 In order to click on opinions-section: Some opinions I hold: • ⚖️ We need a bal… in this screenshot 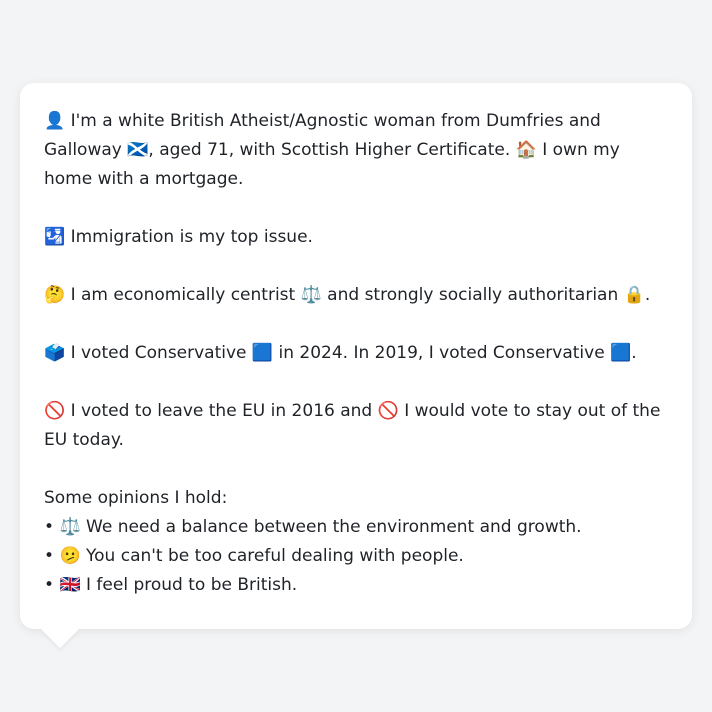, I will do `click(356, 542)`.